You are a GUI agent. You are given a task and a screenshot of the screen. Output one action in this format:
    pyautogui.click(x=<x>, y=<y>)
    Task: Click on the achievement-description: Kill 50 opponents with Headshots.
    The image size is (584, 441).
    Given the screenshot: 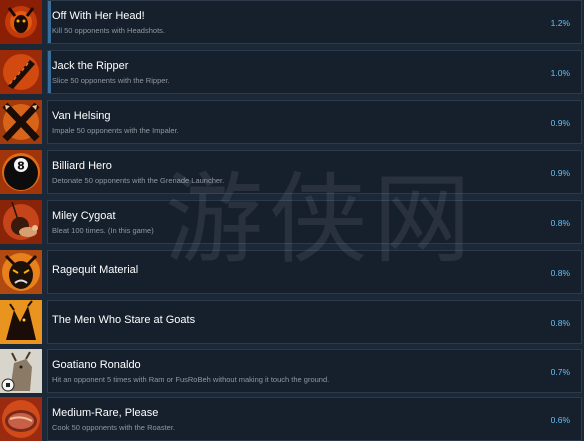 What is the action you would take?
    pyautogui.click(x=108, y=30)
    